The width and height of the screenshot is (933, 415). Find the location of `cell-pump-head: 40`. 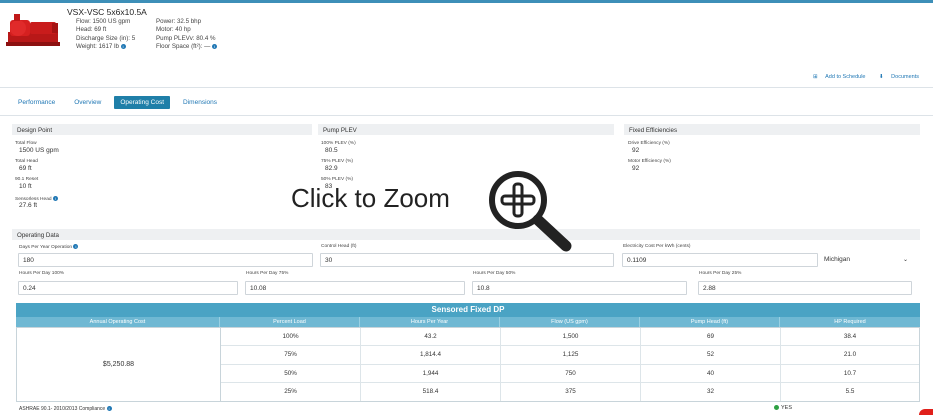

cell-pump-head: 40 is located at coordinates (711, 373).